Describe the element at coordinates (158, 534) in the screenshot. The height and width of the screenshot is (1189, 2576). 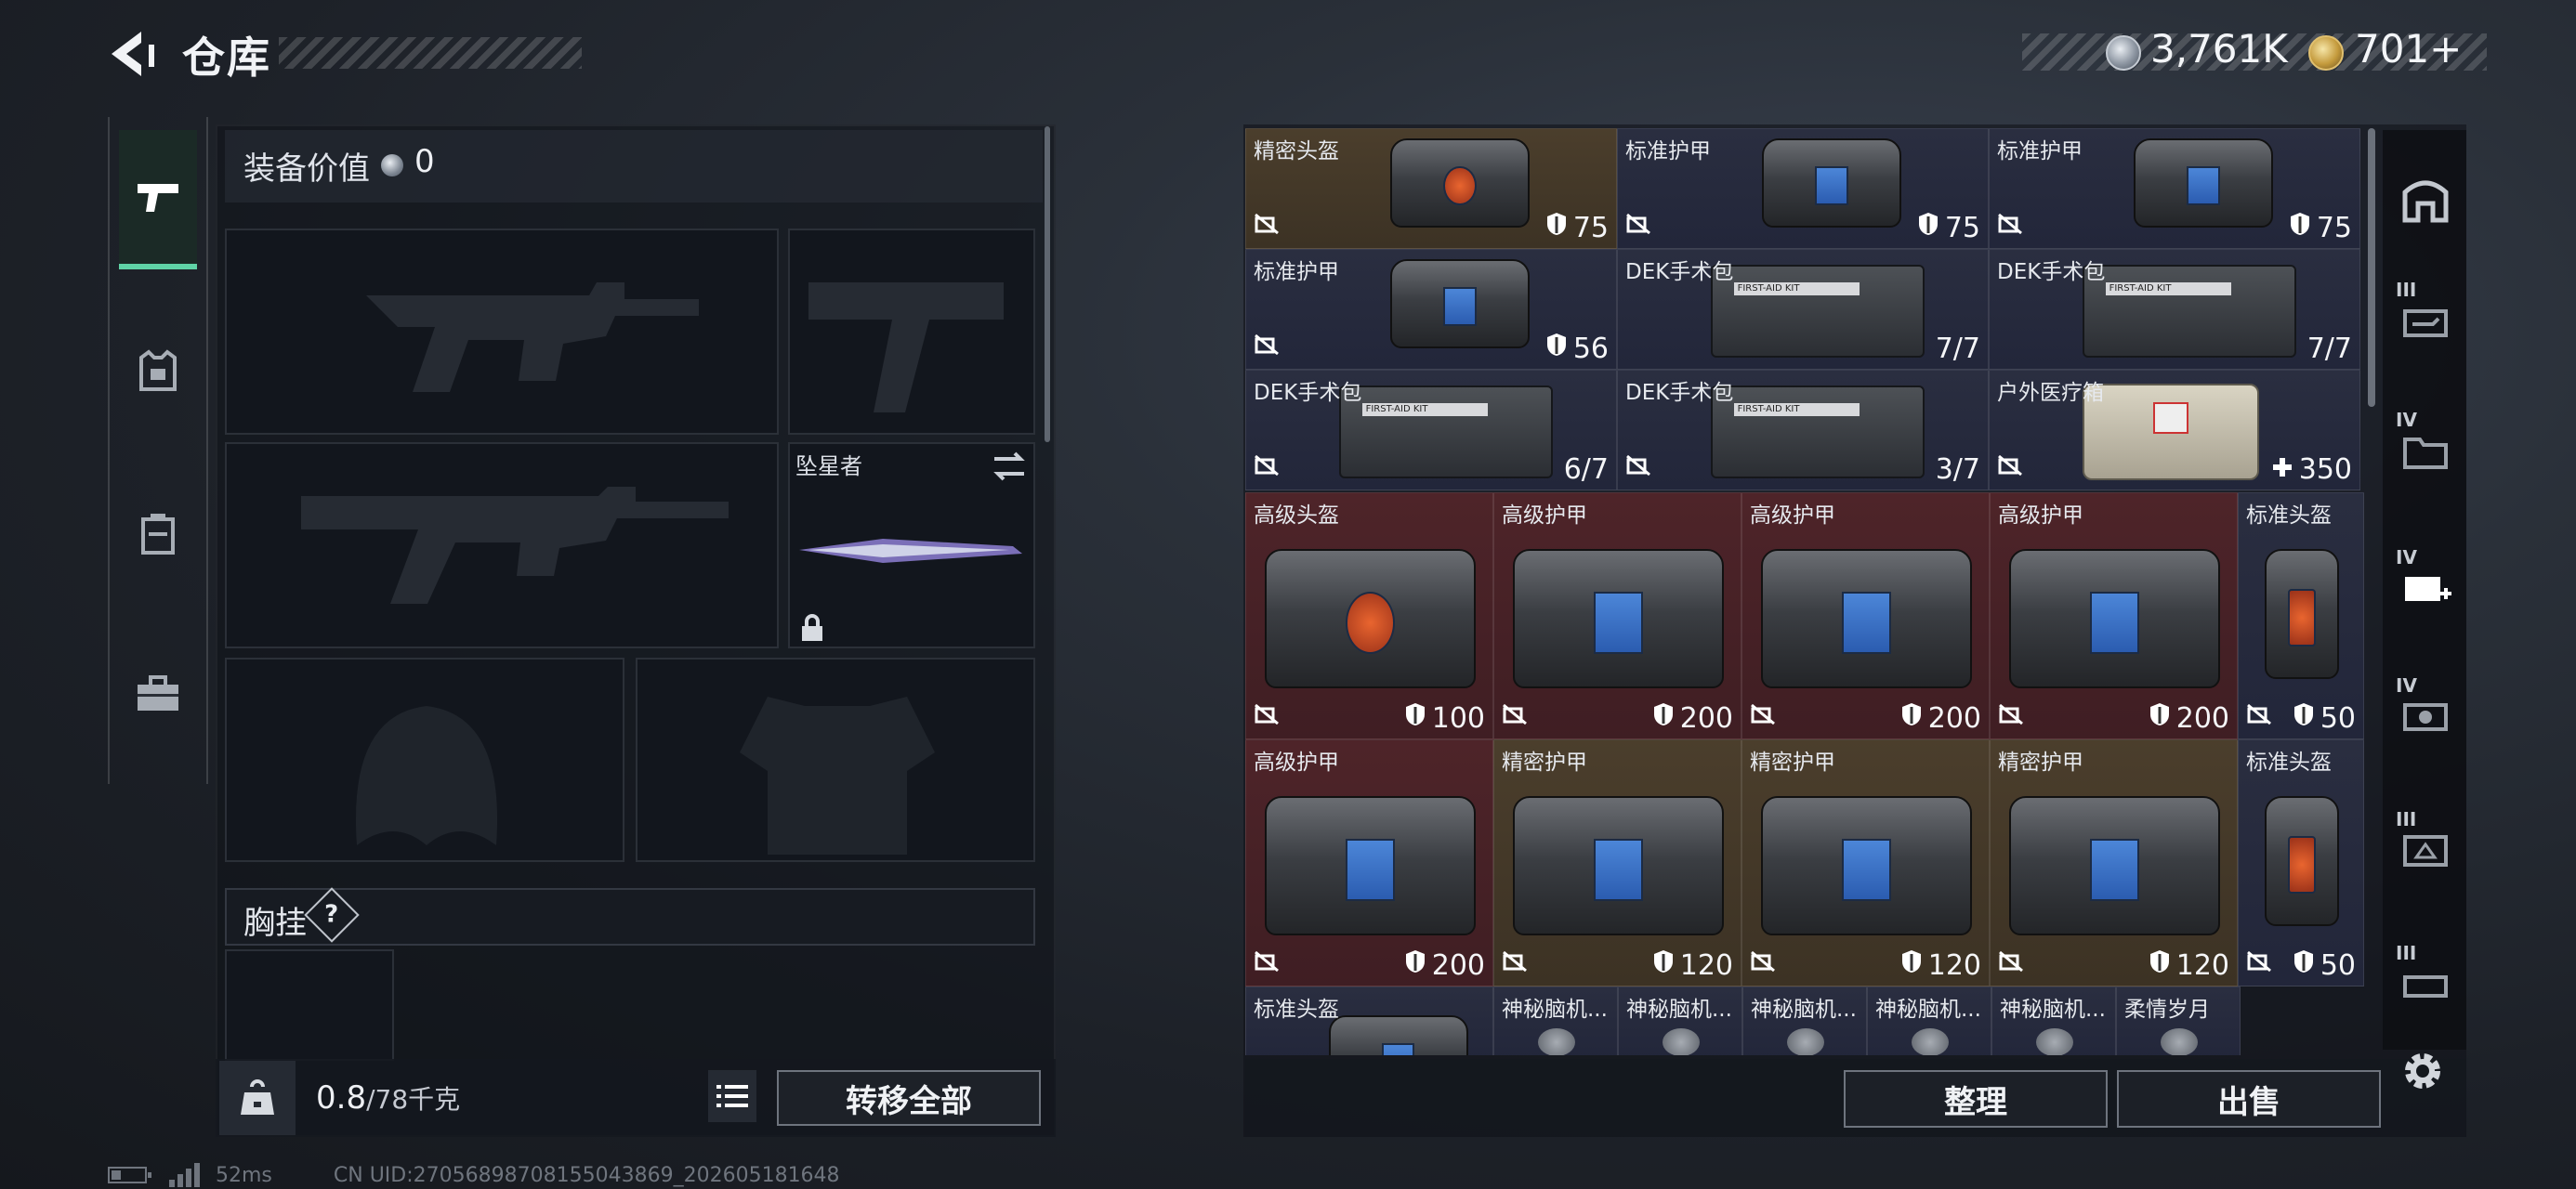
I see `tab-backpack` at that location.